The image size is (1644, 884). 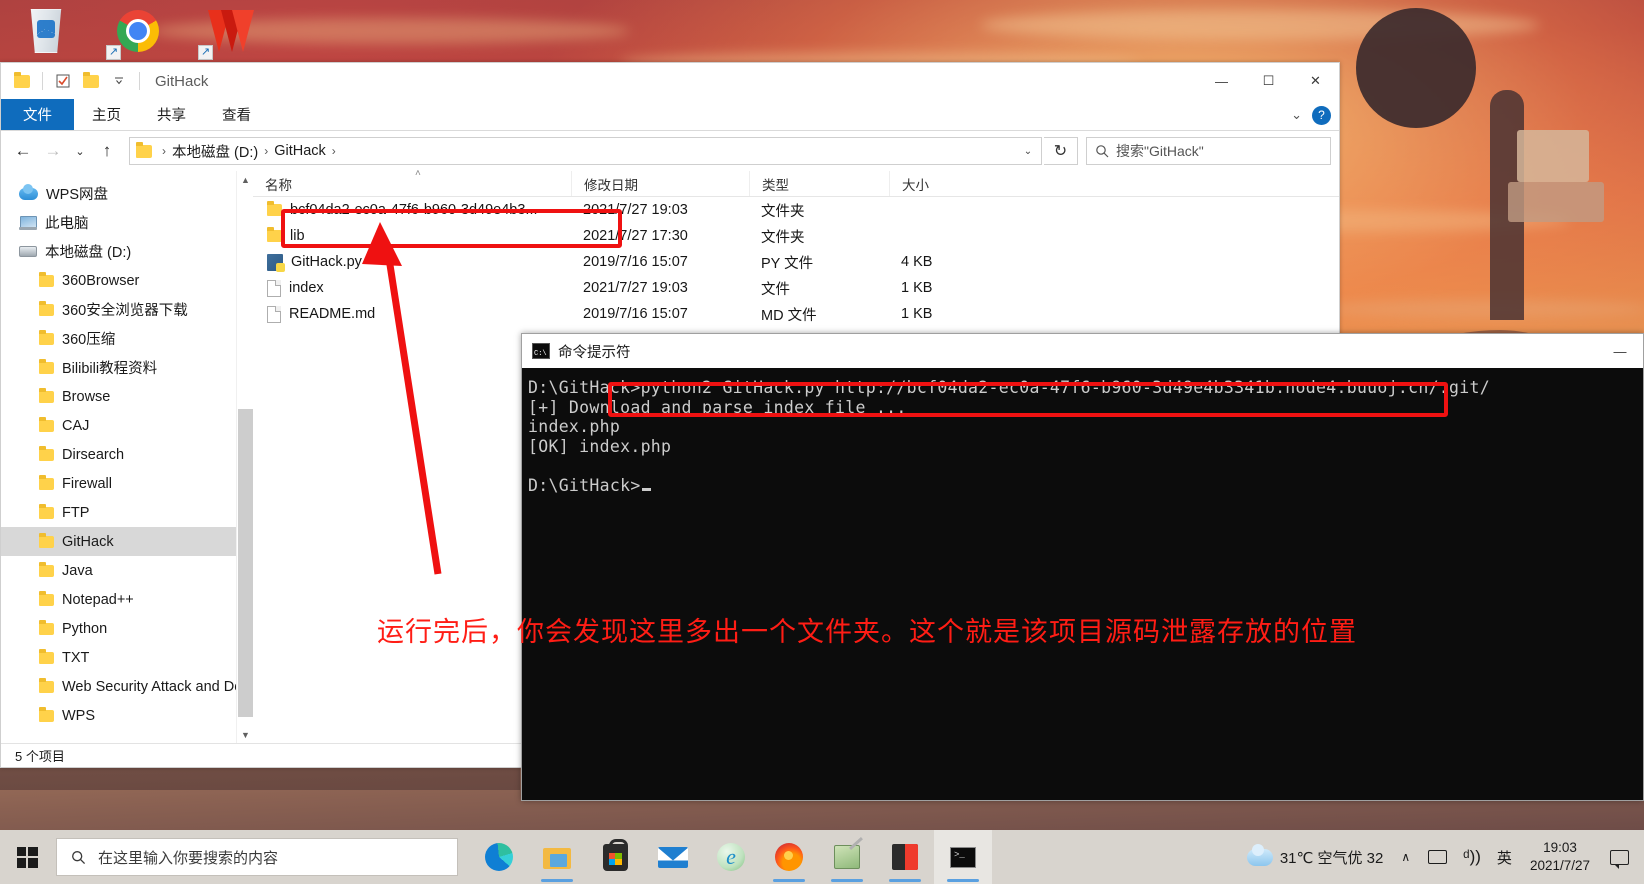 What do you see at coordinates (127, 193) in the screenshot?
I see `nav-tree-item: WPS网盘` at bounding box center [127, 193].